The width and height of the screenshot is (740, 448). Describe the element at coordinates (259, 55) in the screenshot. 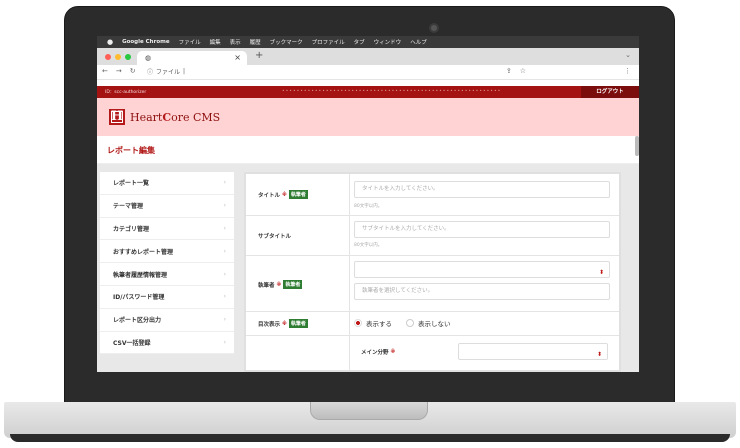

I see `new-tab-button: +` at that location.